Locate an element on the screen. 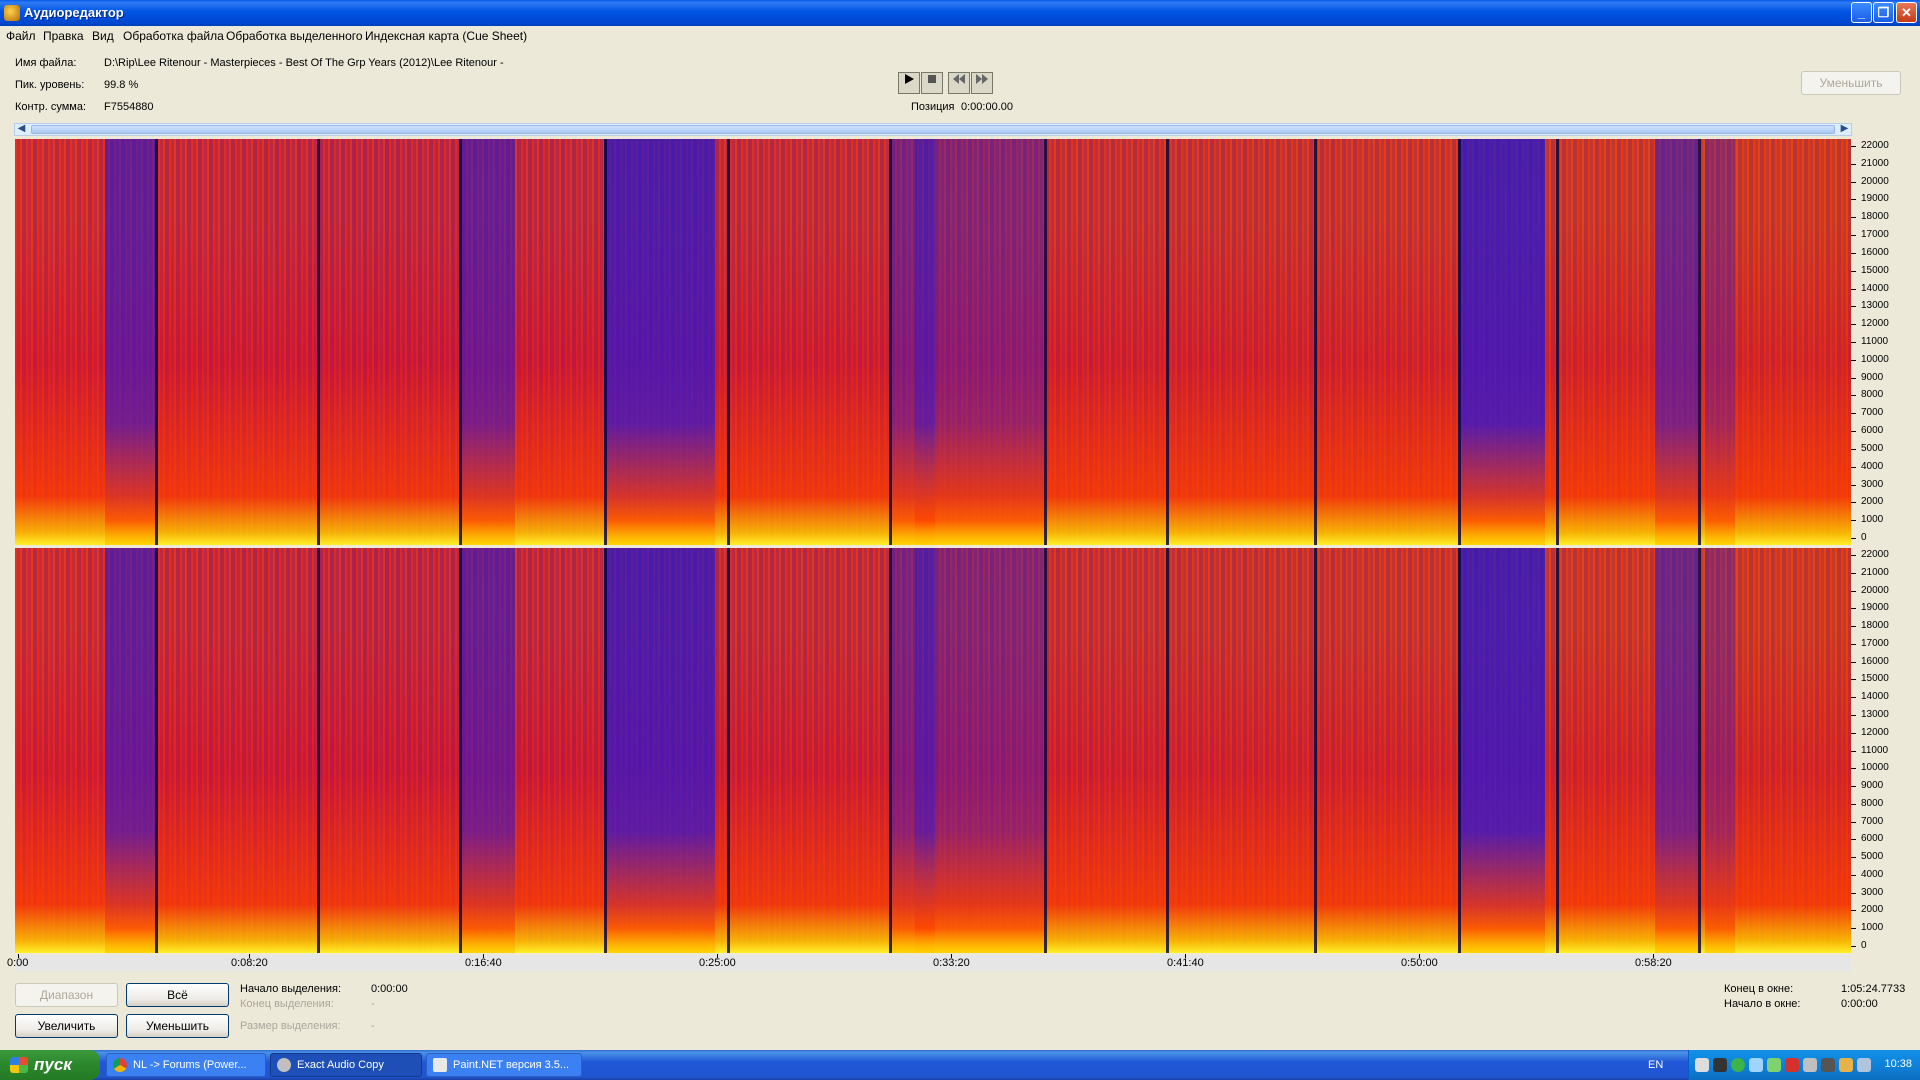 Image resolution: width=1920 pixels, height=1080 pixels. time-tick: 0:33:20 is located at coordinates (951, 961).